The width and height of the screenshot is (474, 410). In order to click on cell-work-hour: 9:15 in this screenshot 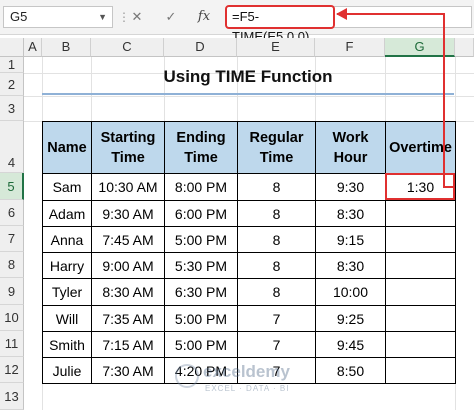, I will do `click(350, 239)`.